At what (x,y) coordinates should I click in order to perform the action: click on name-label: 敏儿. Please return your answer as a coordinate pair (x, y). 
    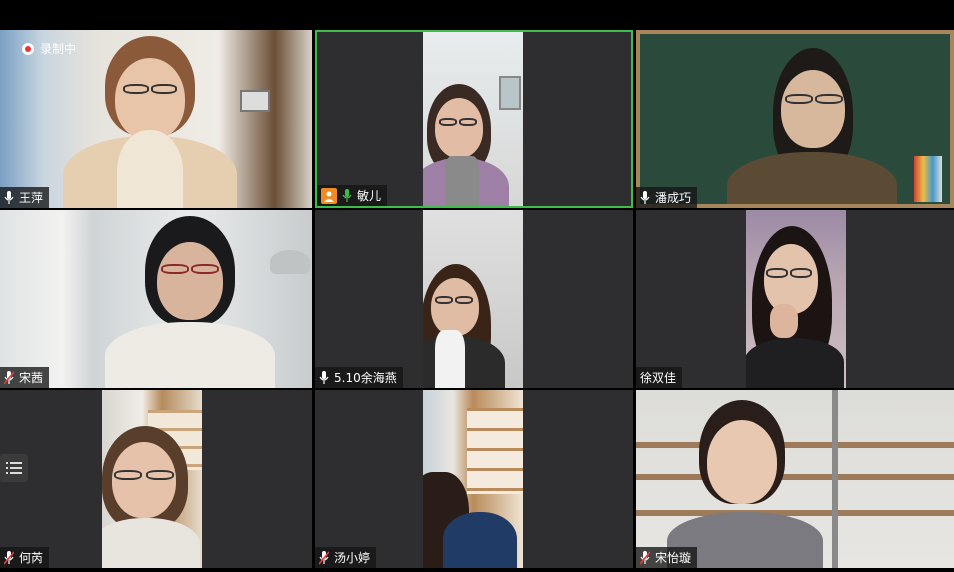
    Looking at the image, I should click on (352, 195).